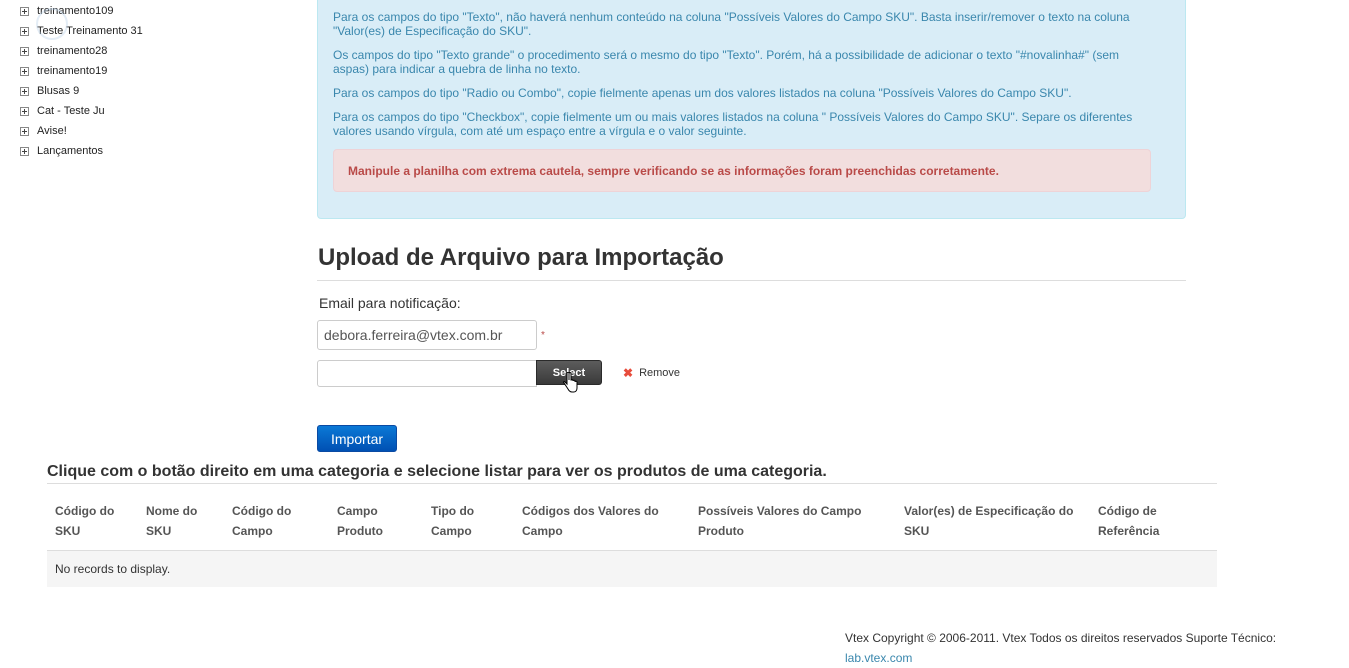 This screenshot has width=1349, height=668. Describe the element at coordinates (58, 91) in the screenshot. I see `tree-item-label: Blusas 9` at that location.